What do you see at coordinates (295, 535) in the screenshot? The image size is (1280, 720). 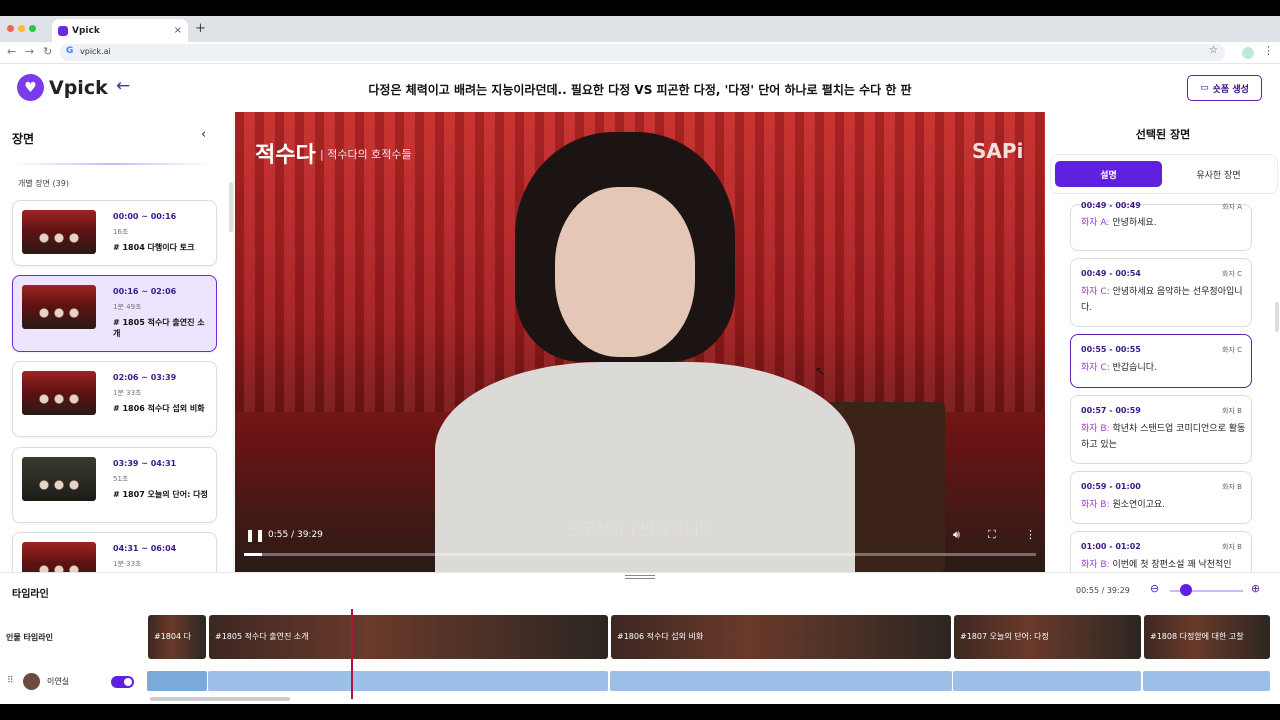 I see `video-time: 0:55 / 39:29` at bounding box center [295, 535].